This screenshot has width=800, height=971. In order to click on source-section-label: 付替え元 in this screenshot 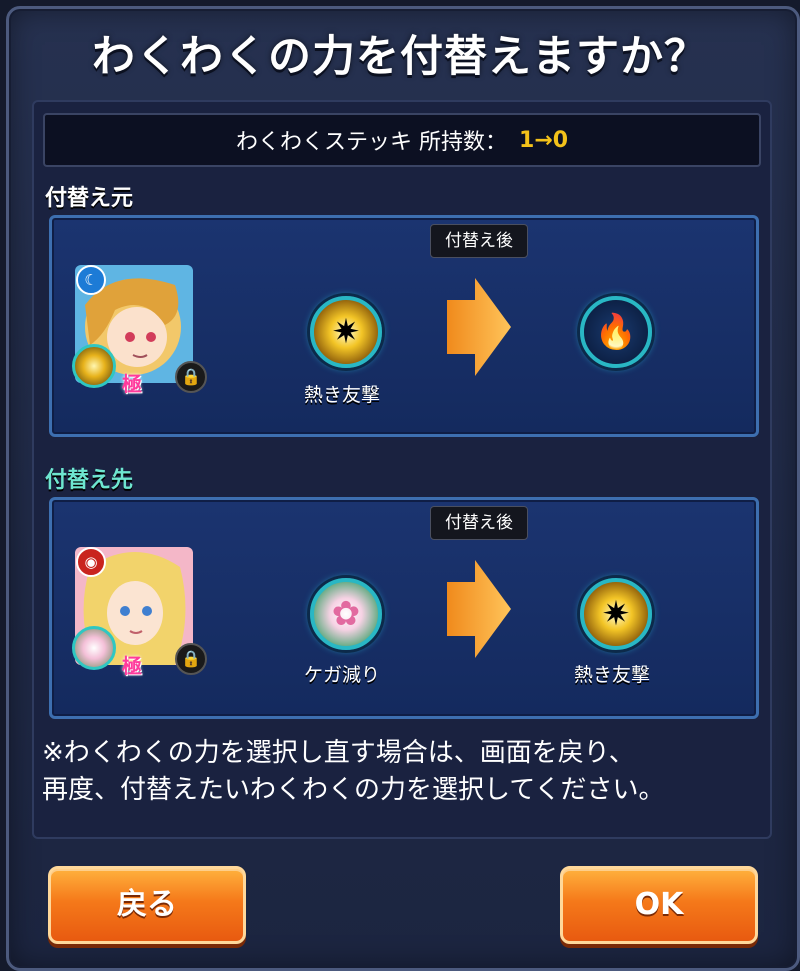, I will do `click(89, 198)`.